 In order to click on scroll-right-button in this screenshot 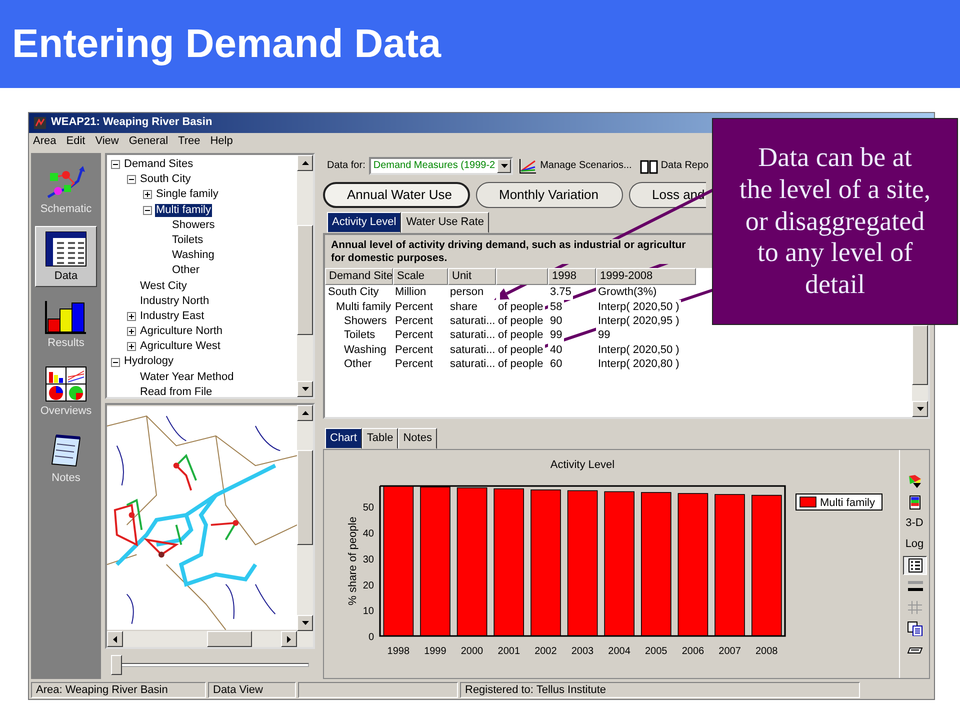, I will do `click(289, 639)`.